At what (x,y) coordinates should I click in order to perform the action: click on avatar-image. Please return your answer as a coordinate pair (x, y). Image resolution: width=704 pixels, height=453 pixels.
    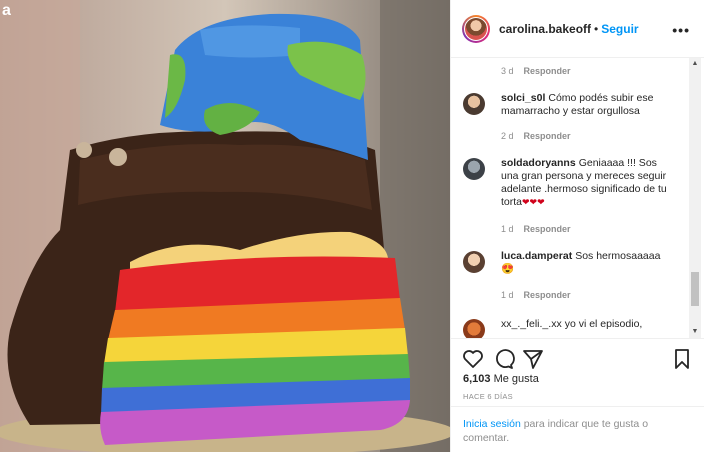
    Looking at the image, I should click on (476, 28).